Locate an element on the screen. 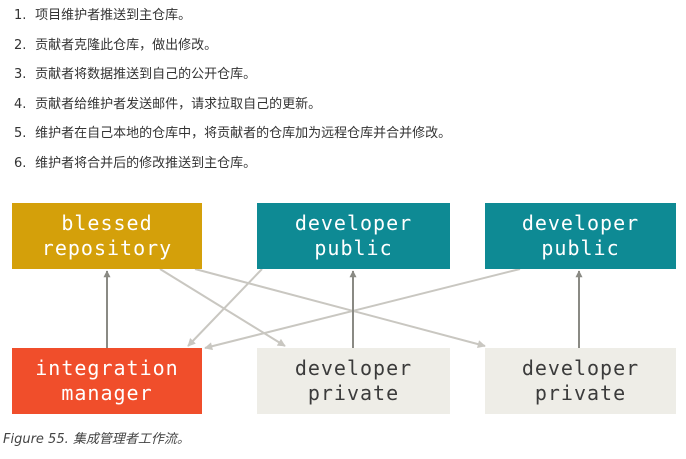  integration-manager-box: integration manager is located at coordinates (107, 381).